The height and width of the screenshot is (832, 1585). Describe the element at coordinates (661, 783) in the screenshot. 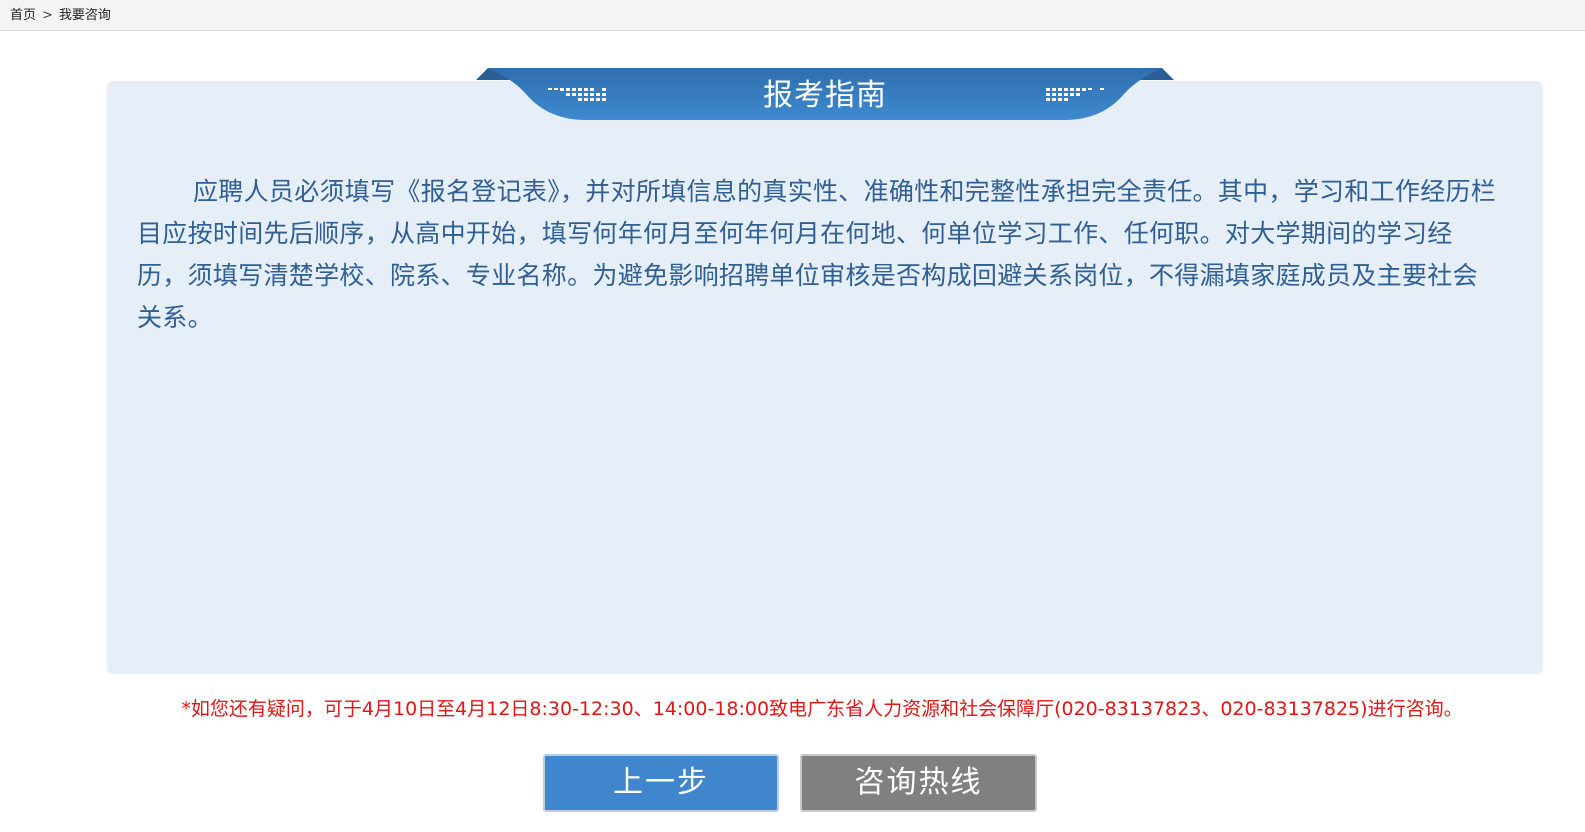

I see `previous-step-button: 上一步` at that location.